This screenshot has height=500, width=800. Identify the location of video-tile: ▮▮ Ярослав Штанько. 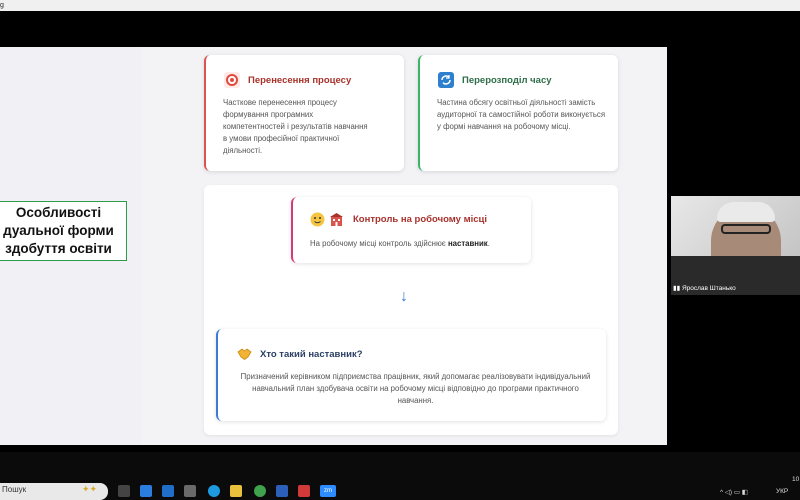
(735, 245).